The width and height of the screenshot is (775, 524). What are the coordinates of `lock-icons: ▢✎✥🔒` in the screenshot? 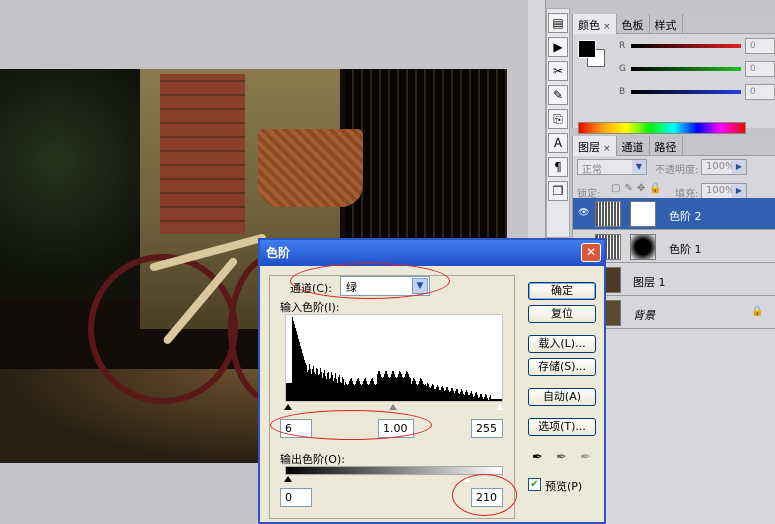 It's located at (638, 188).